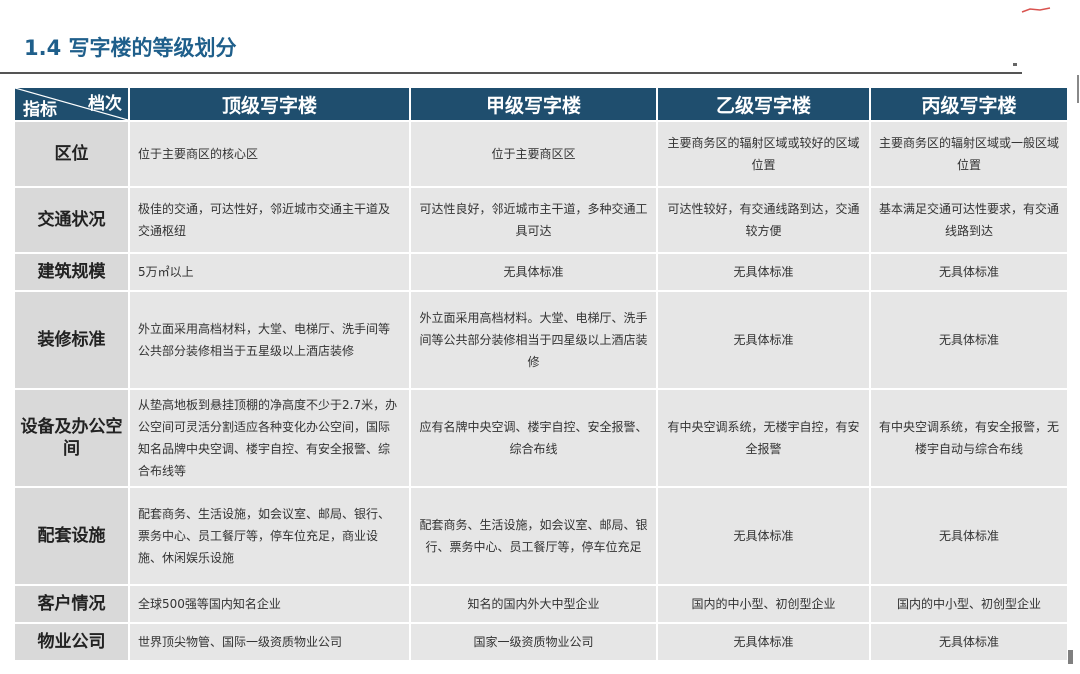  What do you see at coordinates (969, 220) in the screenshot?
I see `table-cell: 基本满足交通可达性要求，有交通线路到达` at bounding box center [969, 220].